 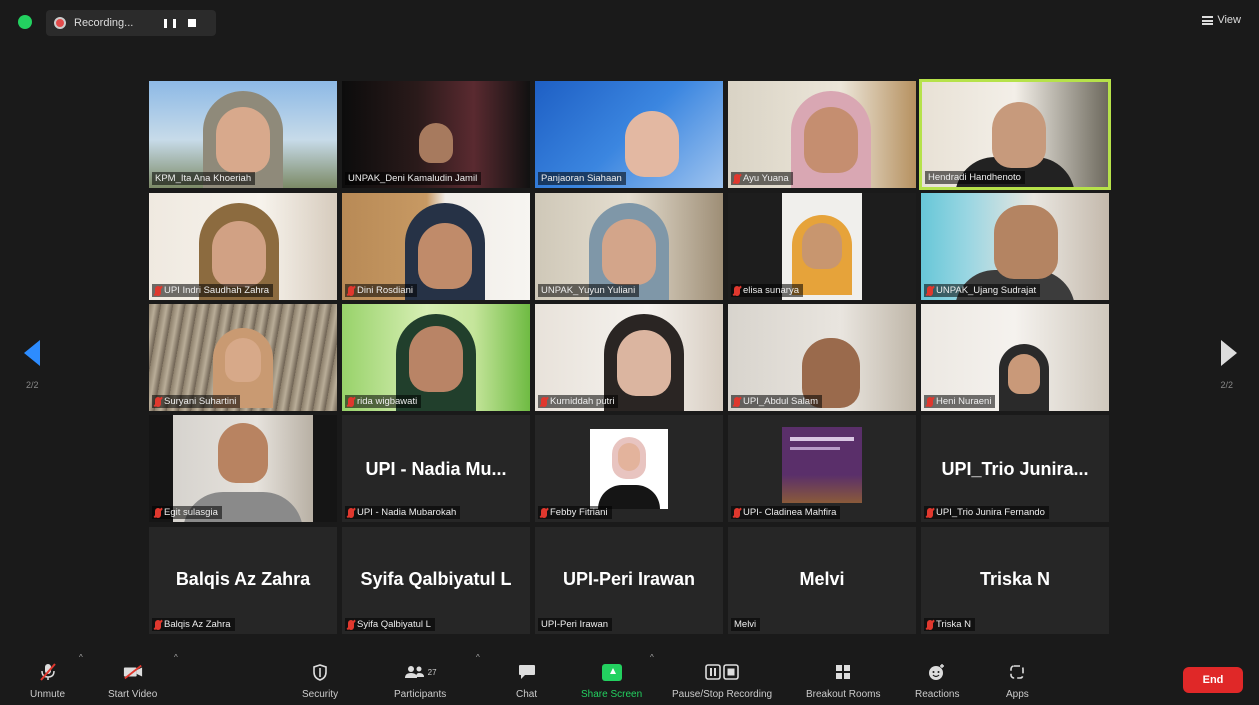 I want to click on pause-recording-icon, so click(x=170, y=23).